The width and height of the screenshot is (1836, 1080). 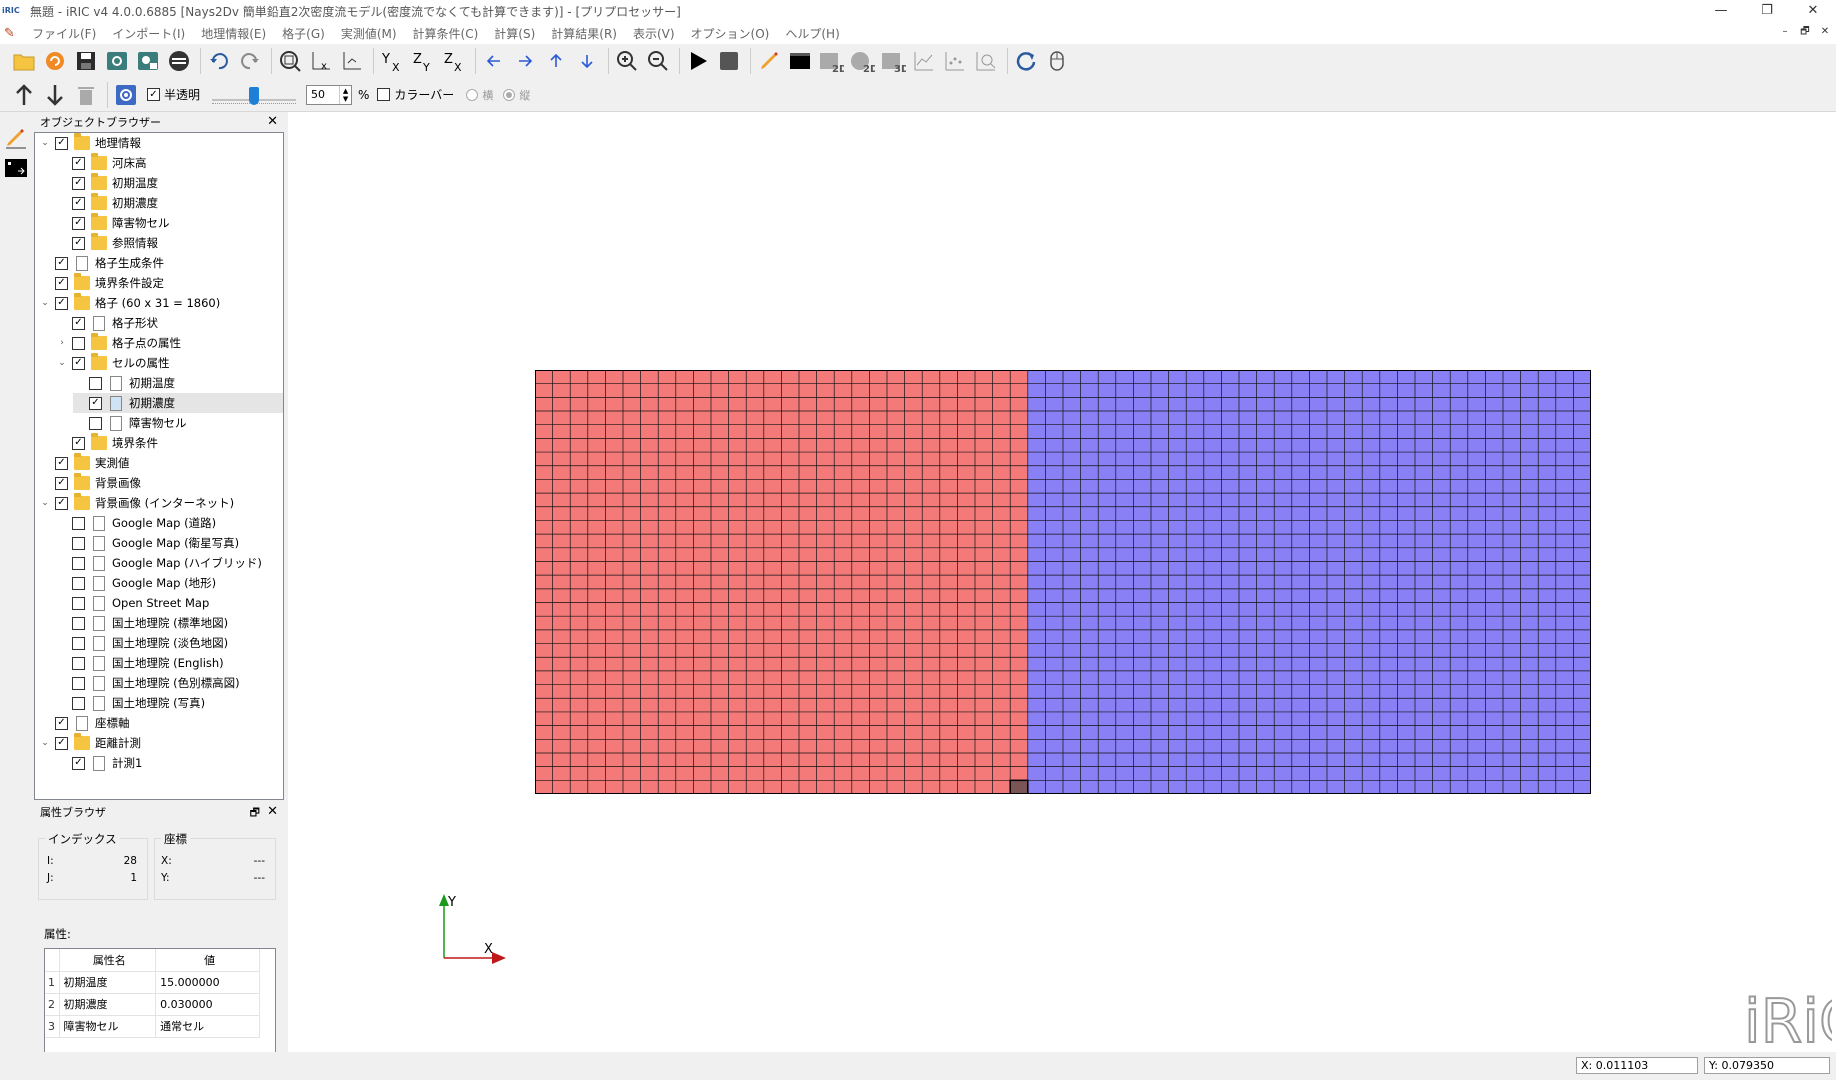 I want to click on opacity-spinbox: 50 ▲ ▼, so click(x=329, y=94).